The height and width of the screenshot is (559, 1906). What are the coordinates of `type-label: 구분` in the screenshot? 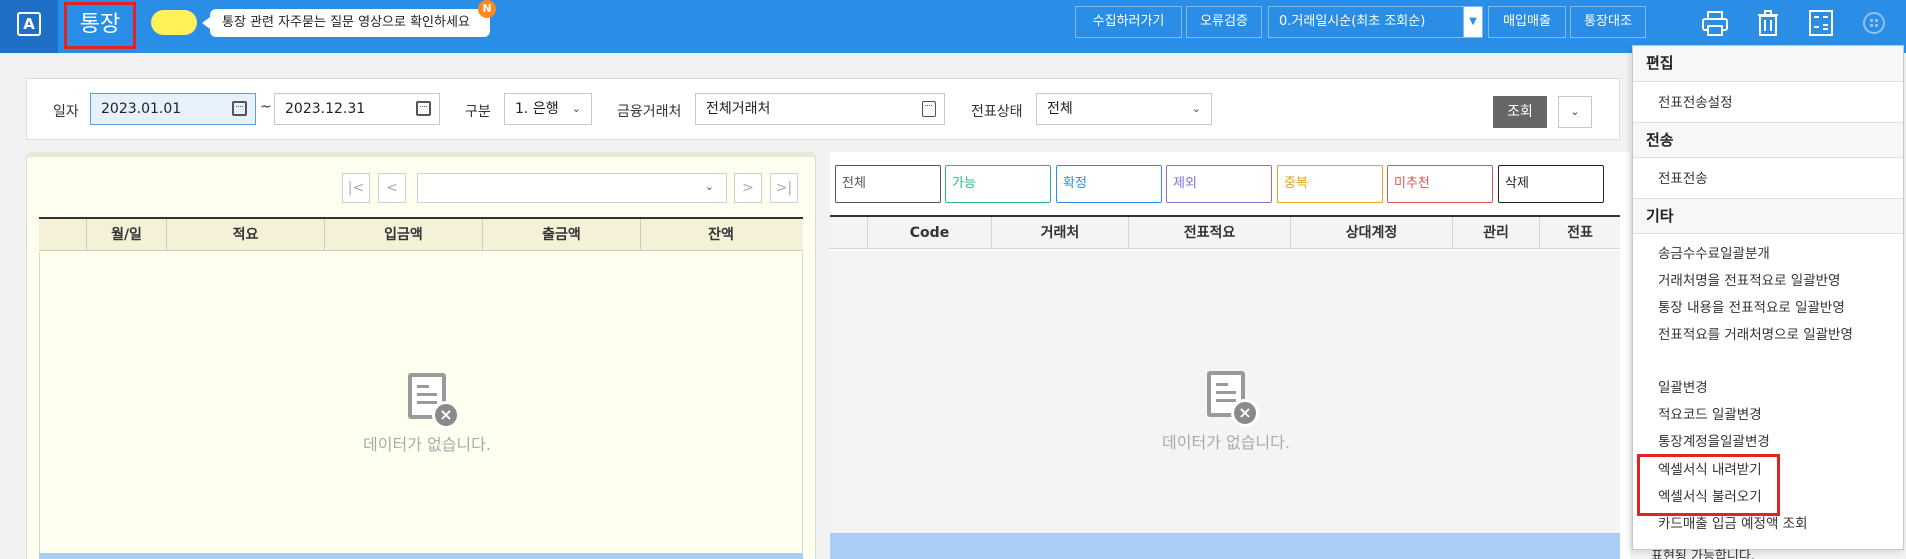 It's located at (478, 112).